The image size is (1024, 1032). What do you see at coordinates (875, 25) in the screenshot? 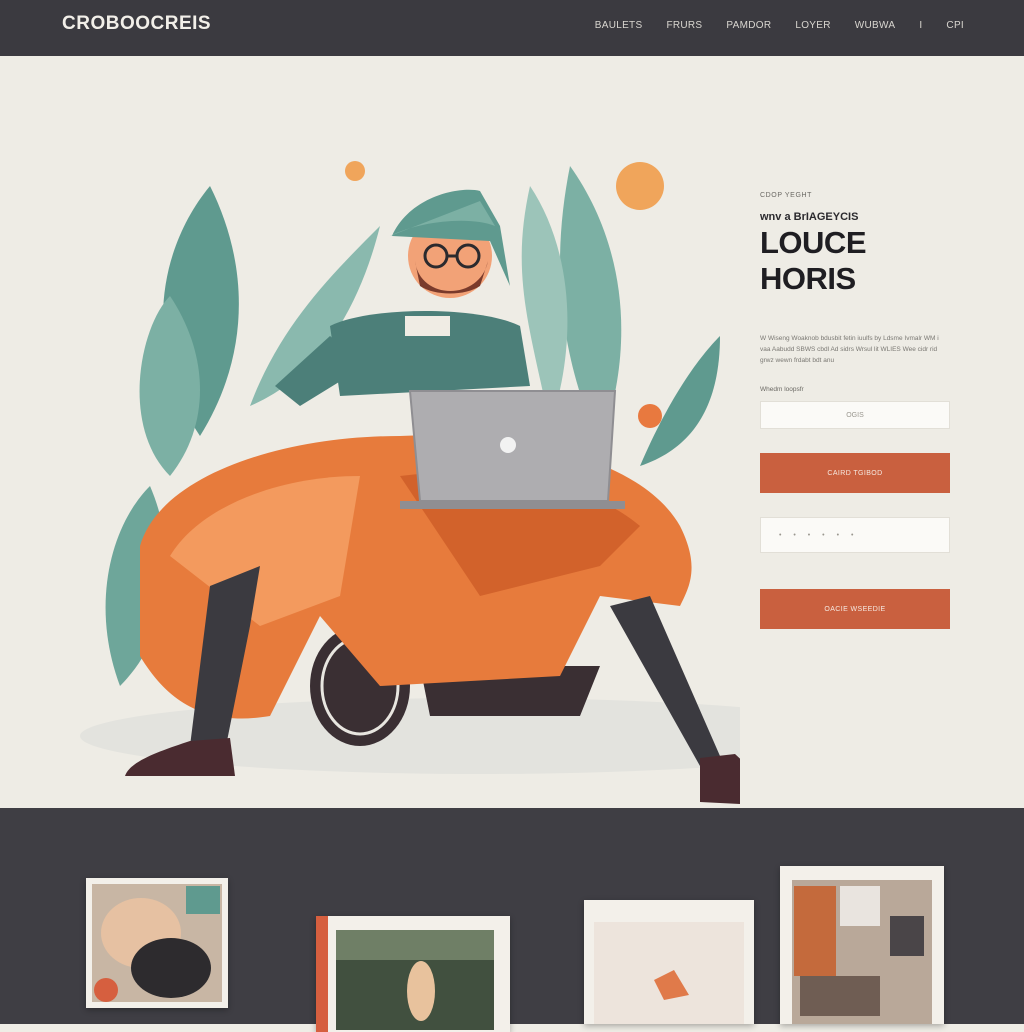
I see `nav-link-5: WUBWA` at bounding box center [875, 25].